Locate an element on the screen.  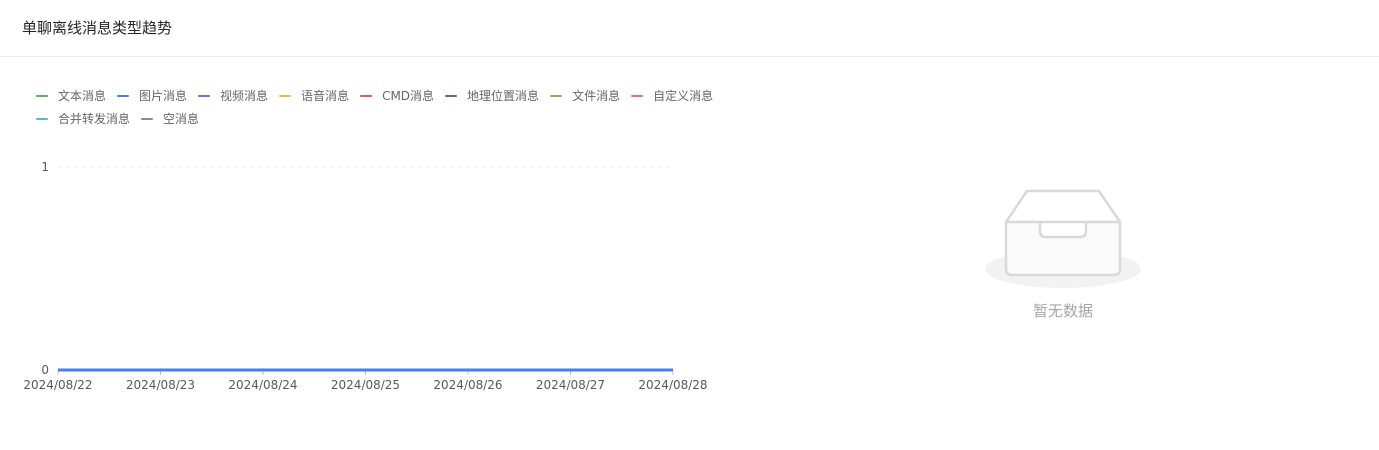
x-tick-label: 2024/08/27 is located at coordinates (570, 385).